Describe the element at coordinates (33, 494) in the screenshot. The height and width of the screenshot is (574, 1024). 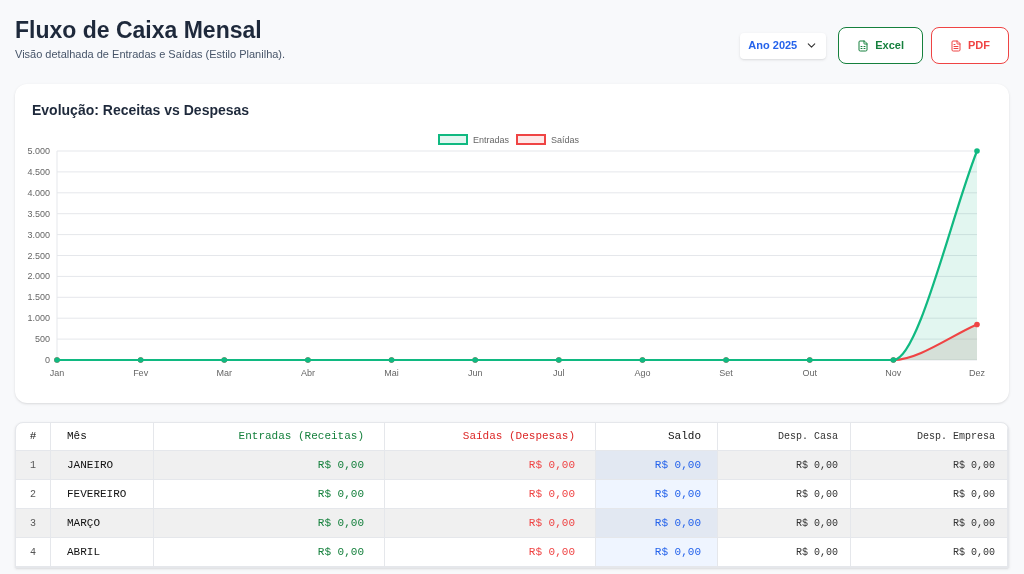
I see `table-cell: 2` at that location.